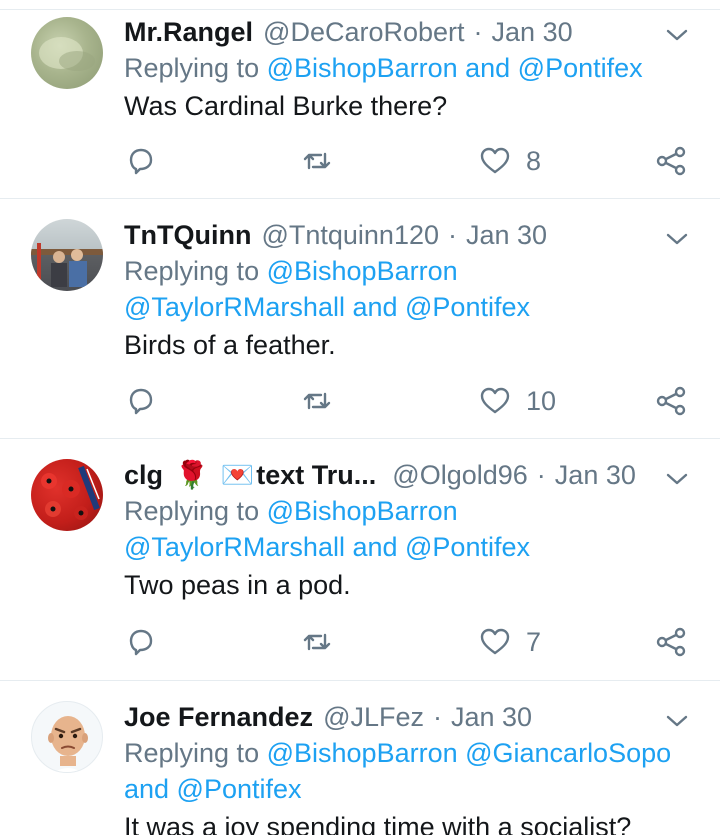  Describe the element at coordinates (409, 161) in the screenshot. I see `tweet-actions: 8` at that location.